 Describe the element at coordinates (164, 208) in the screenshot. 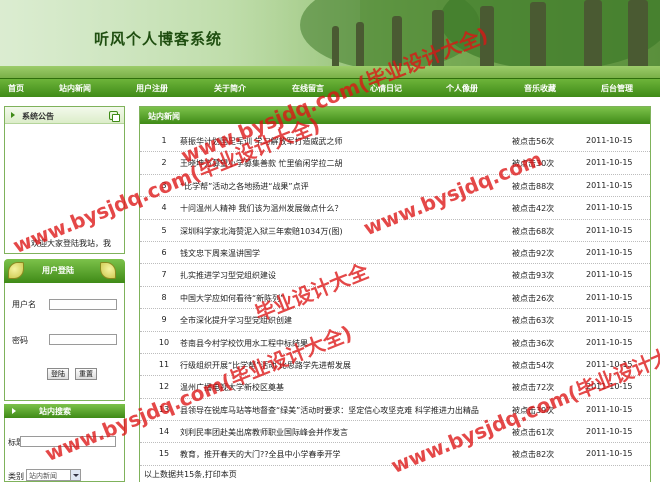

I see `news-row-number: 4` at that location.